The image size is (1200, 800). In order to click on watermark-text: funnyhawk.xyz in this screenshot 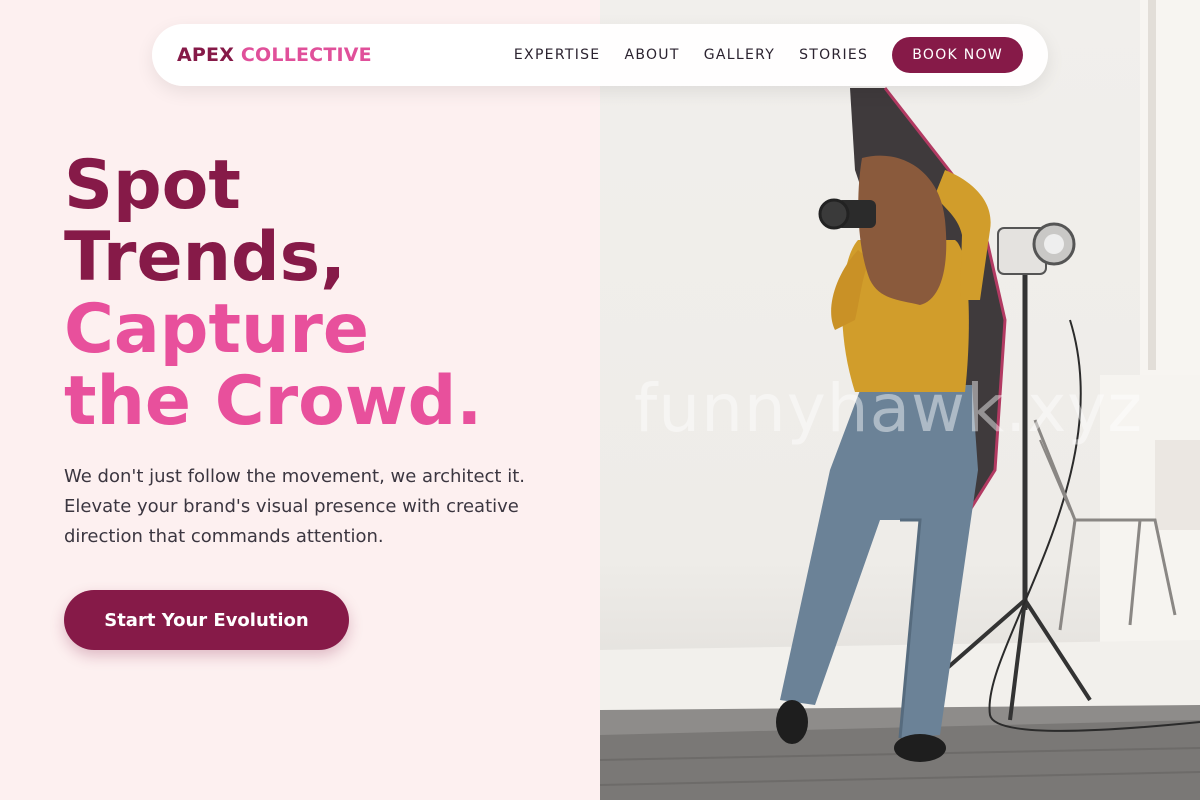, I will do `click(888, 408)`.